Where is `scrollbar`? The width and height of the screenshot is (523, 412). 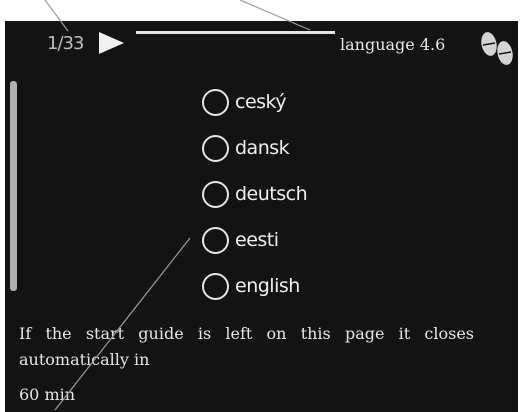 scrollbar is located at coordinates (13, 186).